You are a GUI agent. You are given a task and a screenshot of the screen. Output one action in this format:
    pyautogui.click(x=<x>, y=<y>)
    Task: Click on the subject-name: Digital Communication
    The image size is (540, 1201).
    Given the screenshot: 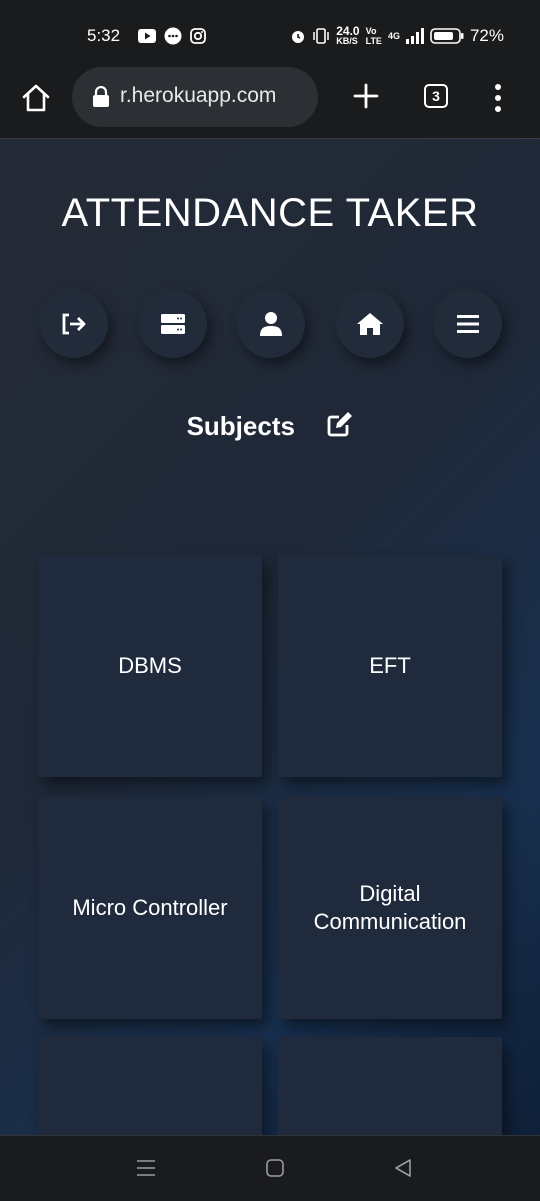 What is the action you would take?
    pyautogui.click(x=390, y=907)
    